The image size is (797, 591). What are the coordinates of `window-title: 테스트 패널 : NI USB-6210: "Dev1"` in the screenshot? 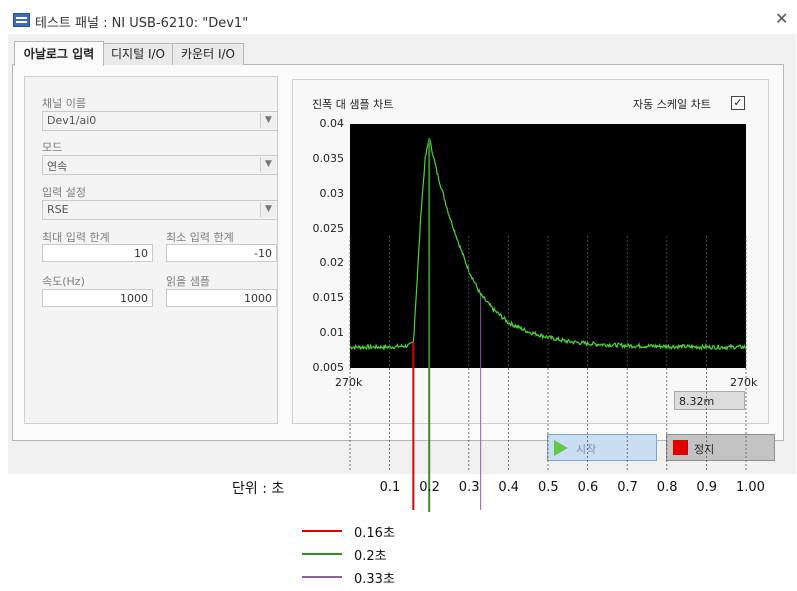 It's located at (142, 23).